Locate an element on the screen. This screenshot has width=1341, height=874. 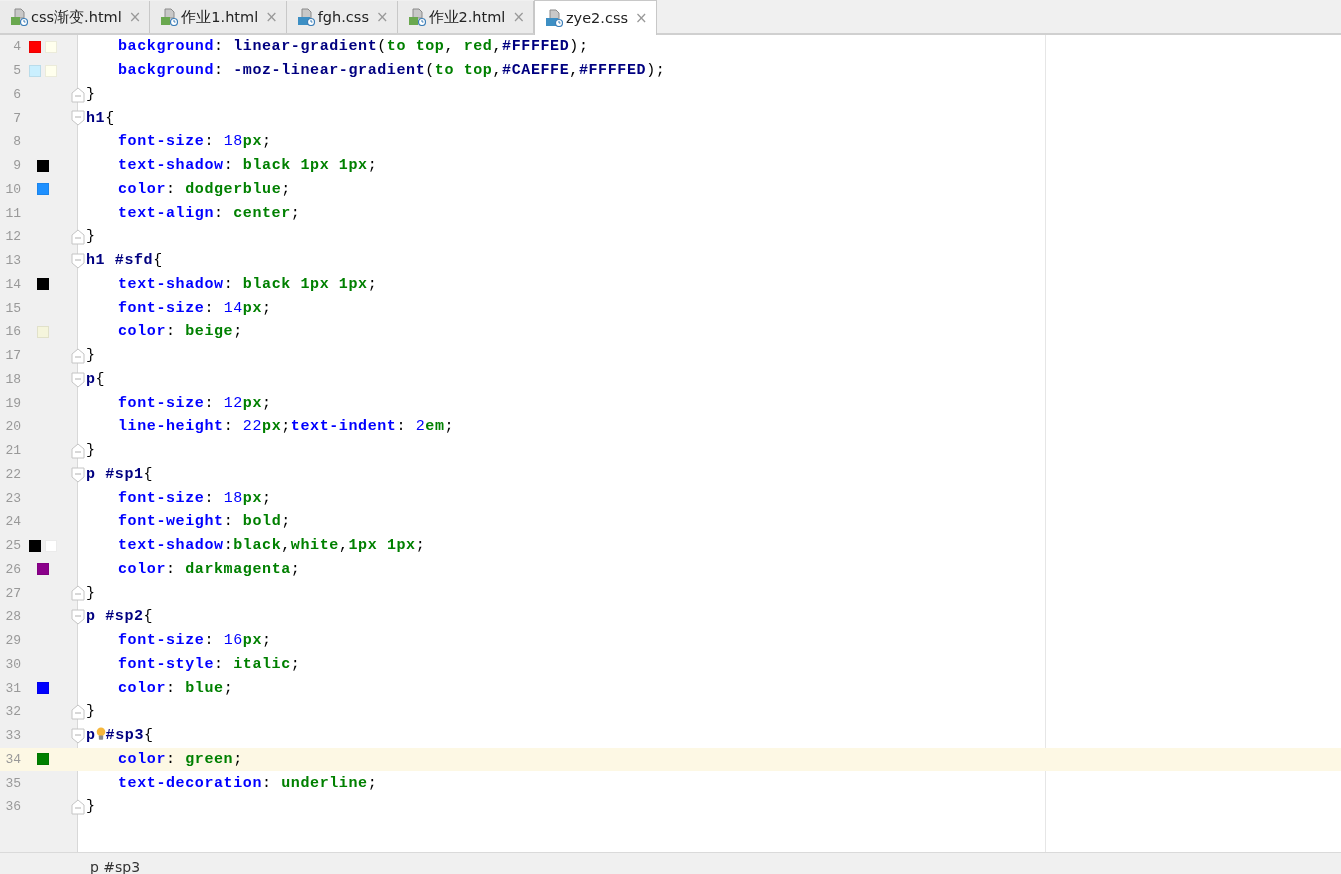
line-number: 13 is located at coordinates (12, 261).